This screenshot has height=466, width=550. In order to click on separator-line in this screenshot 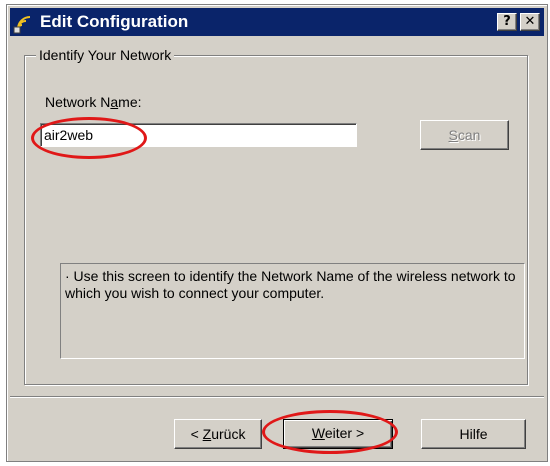, I will do `click(277, 397)`.